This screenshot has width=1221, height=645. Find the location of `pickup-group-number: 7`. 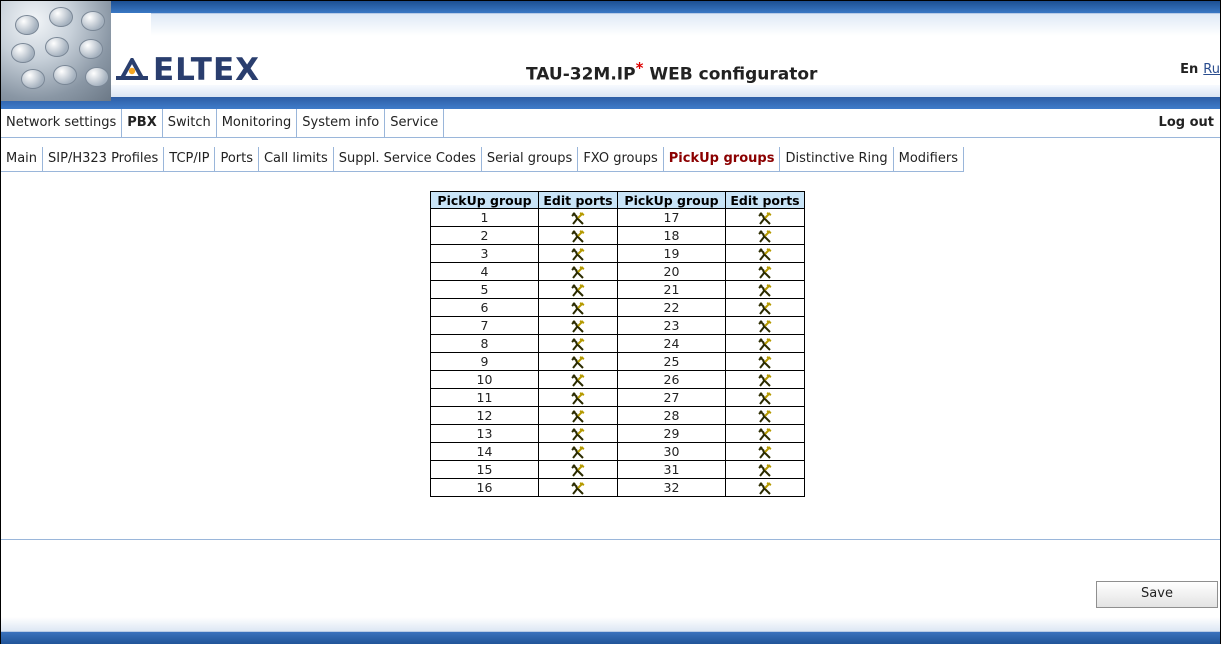

pickup-group-number: 7 is located at coordinates (484, 325).